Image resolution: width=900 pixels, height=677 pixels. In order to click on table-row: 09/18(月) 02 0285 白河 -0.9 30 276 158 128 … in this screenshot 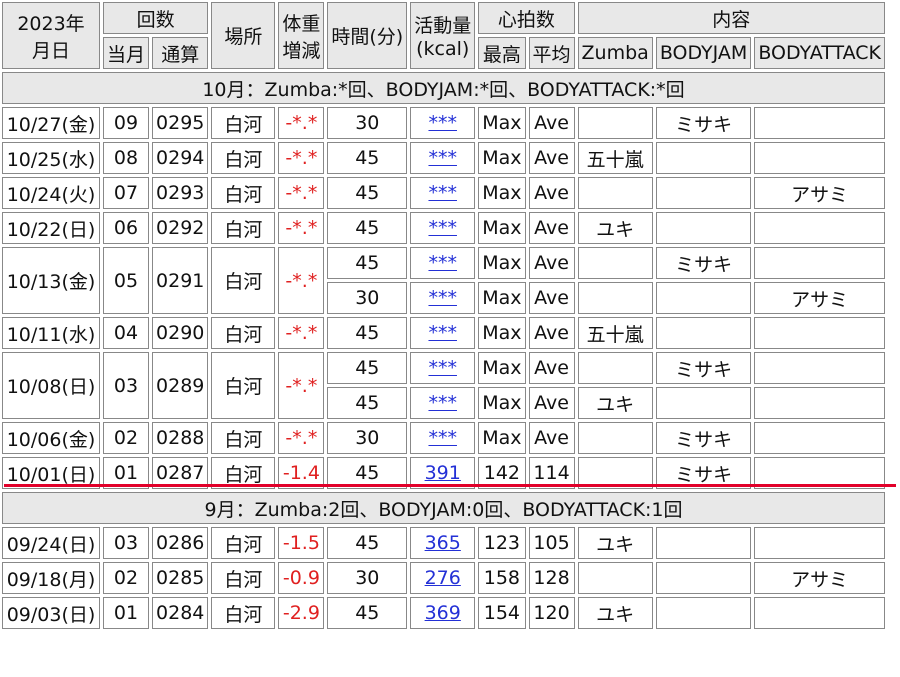, I will do `click(444, 578)`.